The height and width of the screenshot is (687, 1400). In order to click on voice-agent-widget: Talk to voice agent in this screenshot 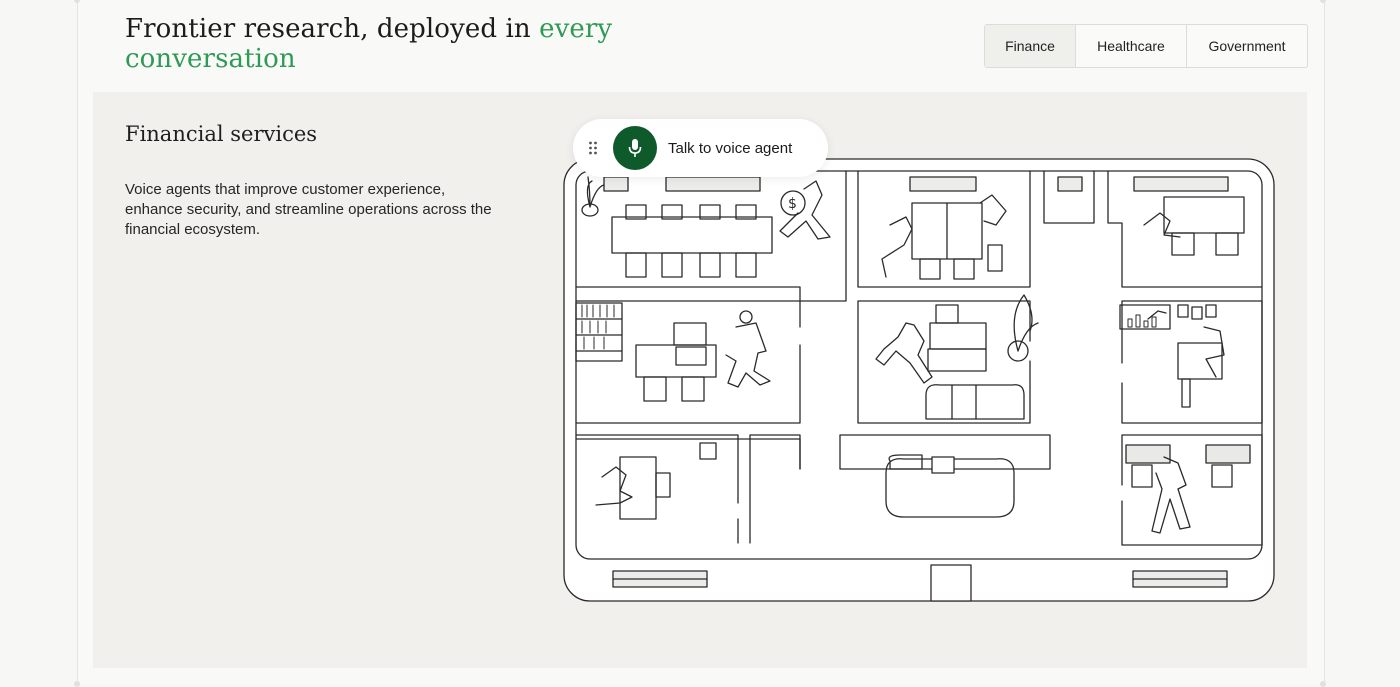, I will do `click(700, 148)`.